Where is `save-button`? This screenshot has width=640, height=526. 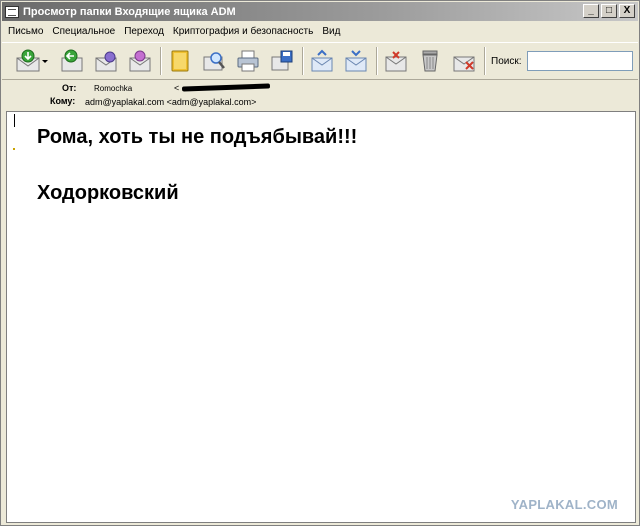
save-button is located at coordinates (282, 61).